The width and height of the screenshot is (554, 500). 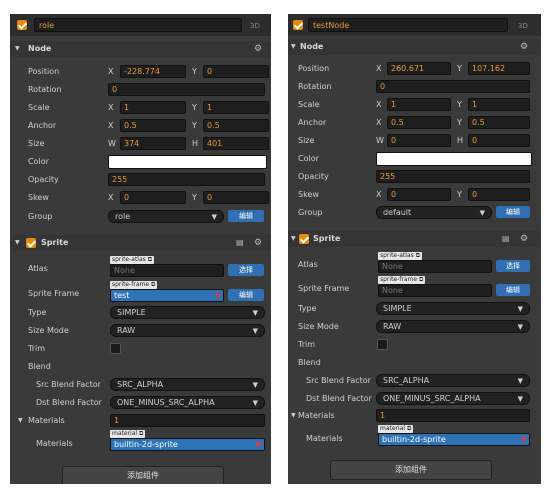 What do you see at coordinates (69, 402) in the screenshot?
I see `dst-blend-label: Dst Blend Factor` at bounding box center [69, 402].